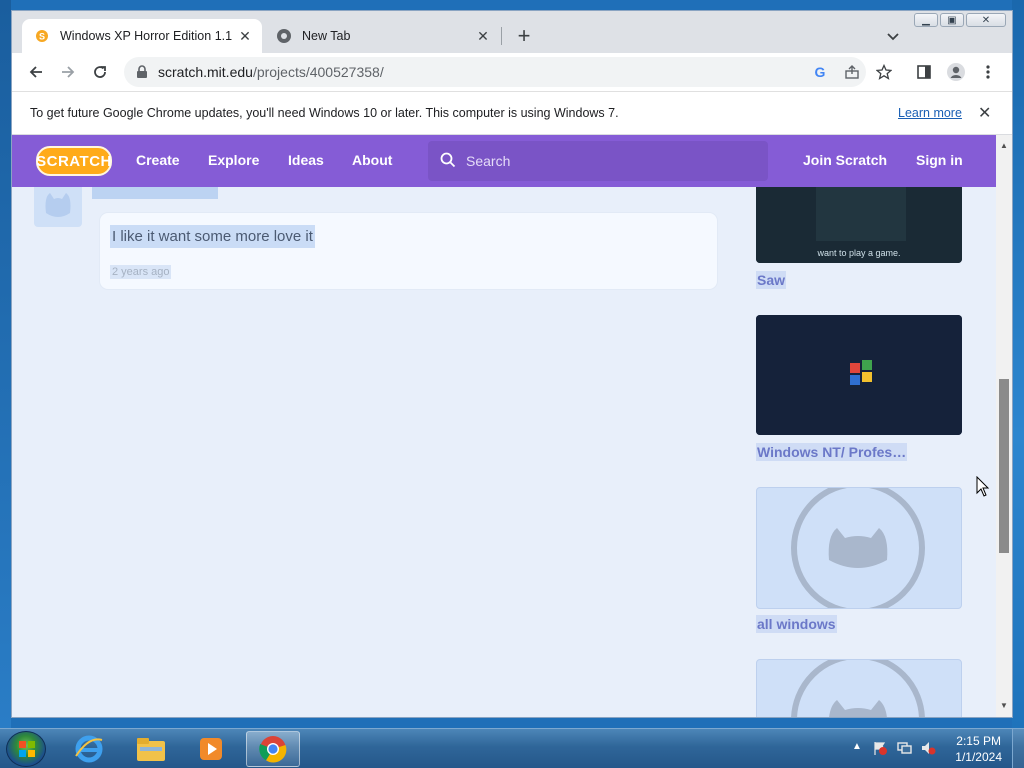 This screenshot has width=1024, height=768. What do you see at coordinates (100, 72) in the screenshot?
I see `reload-button` at bounding box center [100, 72].